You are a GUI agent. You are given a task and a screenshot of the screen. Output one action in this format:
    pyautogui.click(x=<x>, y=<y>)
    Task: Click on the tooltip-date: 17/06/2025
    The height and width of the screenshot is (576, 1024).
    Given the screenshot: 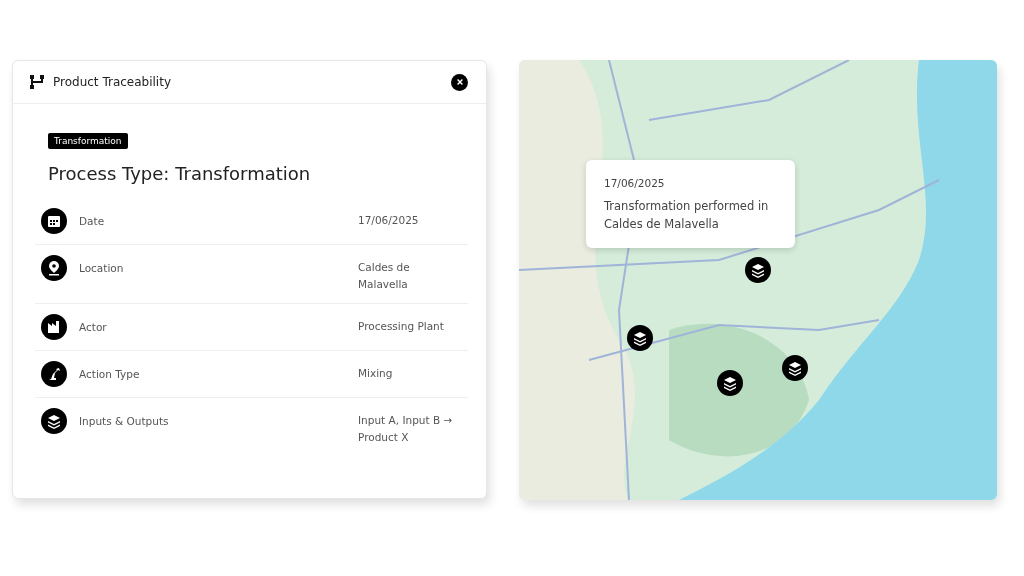 What is the action you would take?
    pyautogui.click(x=635, y=183)
    